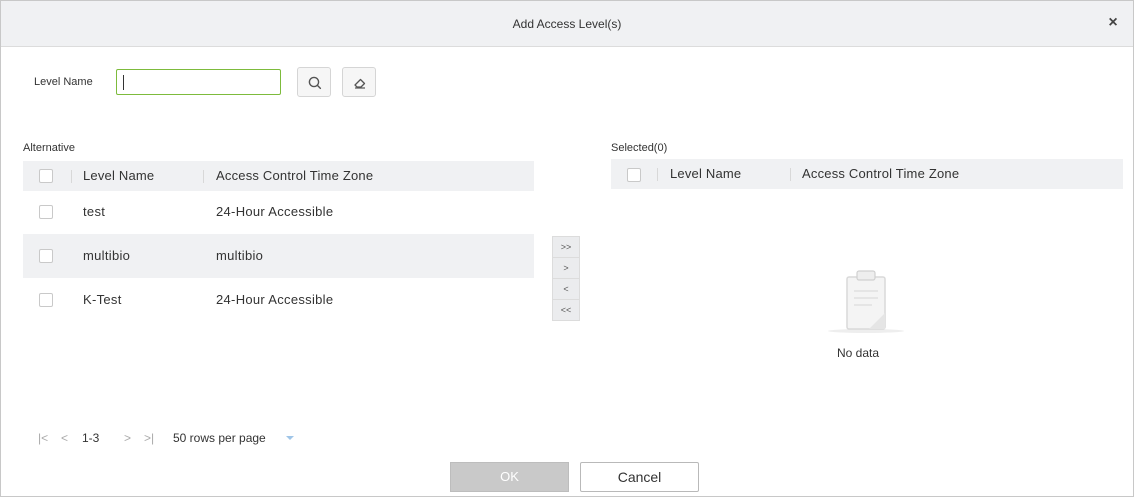 The width and height of the screenshot is (1134, 497). I want to click on page-range: 1-3, so click(91, 438).